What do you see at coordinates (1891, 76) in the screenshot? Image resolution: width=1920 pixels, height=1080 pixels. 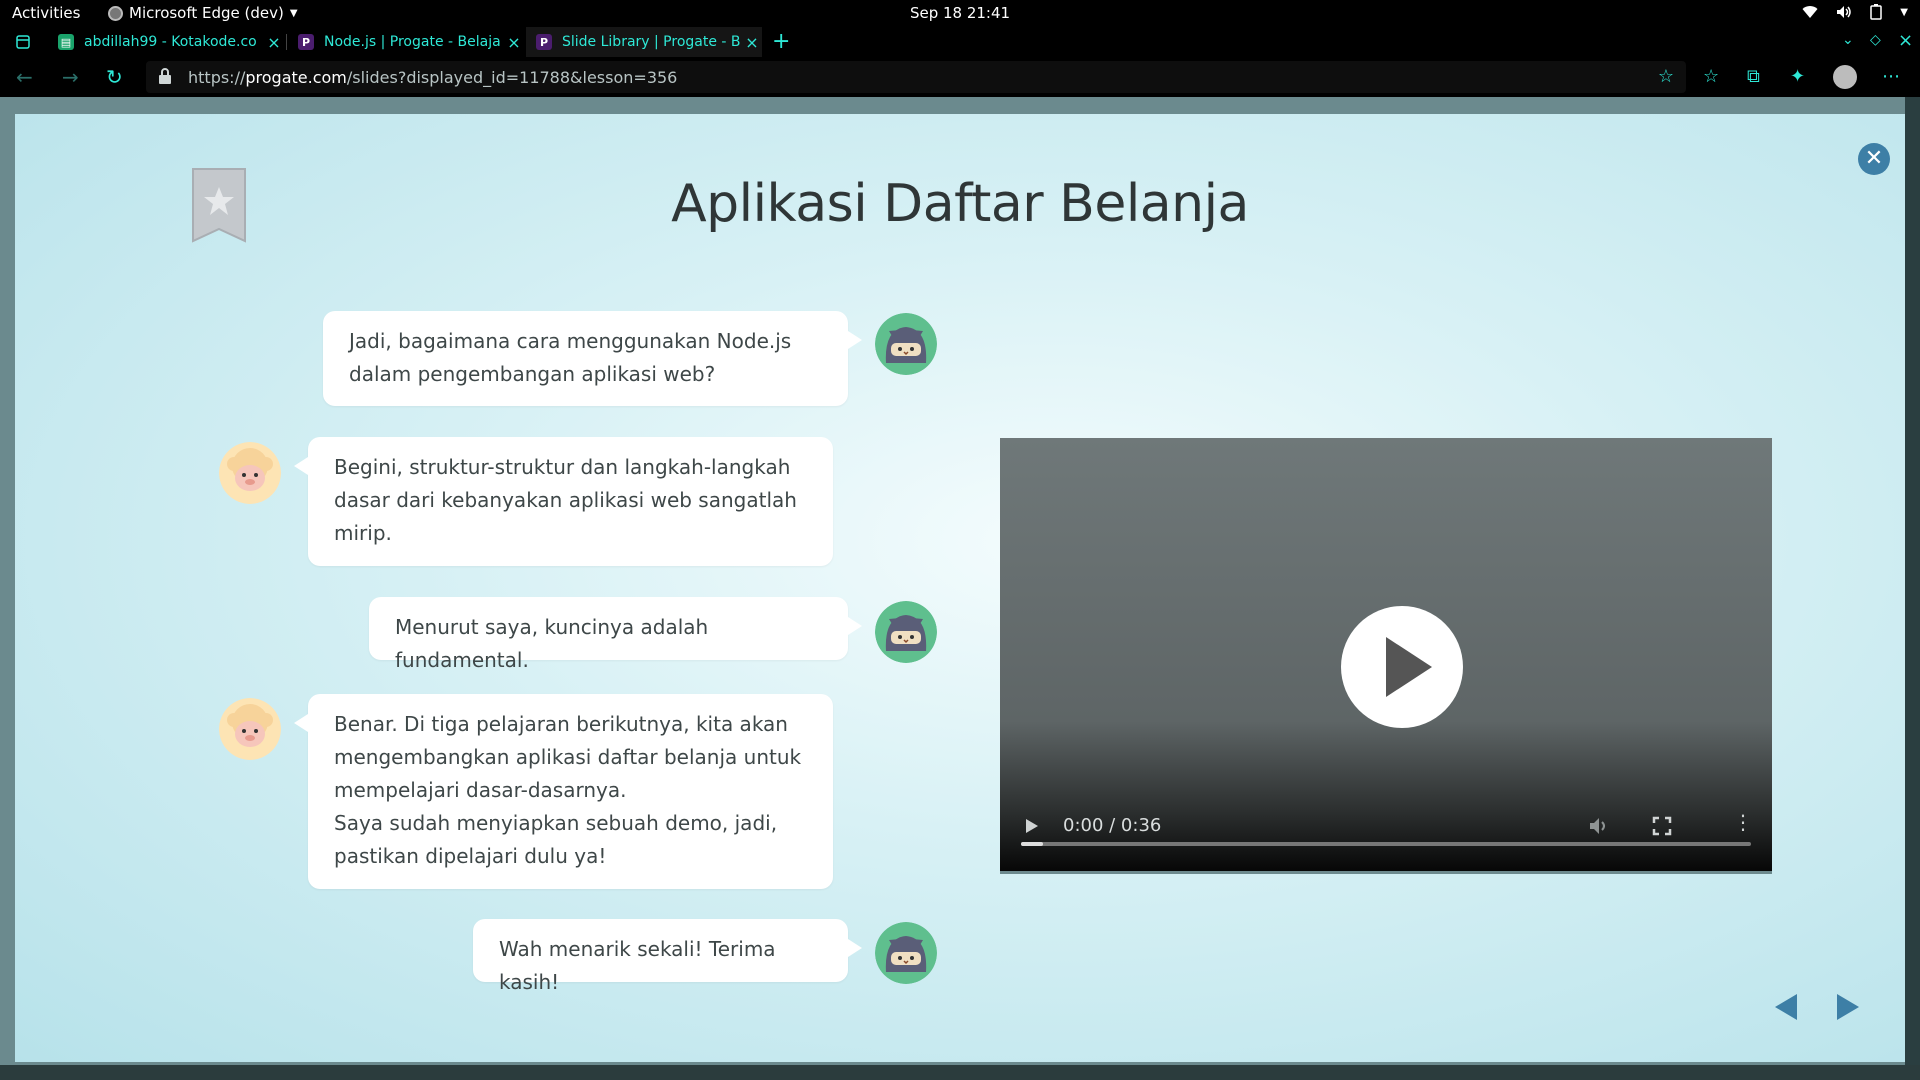 I see `more-menu-icon: ⋯` at bounding box center [1891, 76].